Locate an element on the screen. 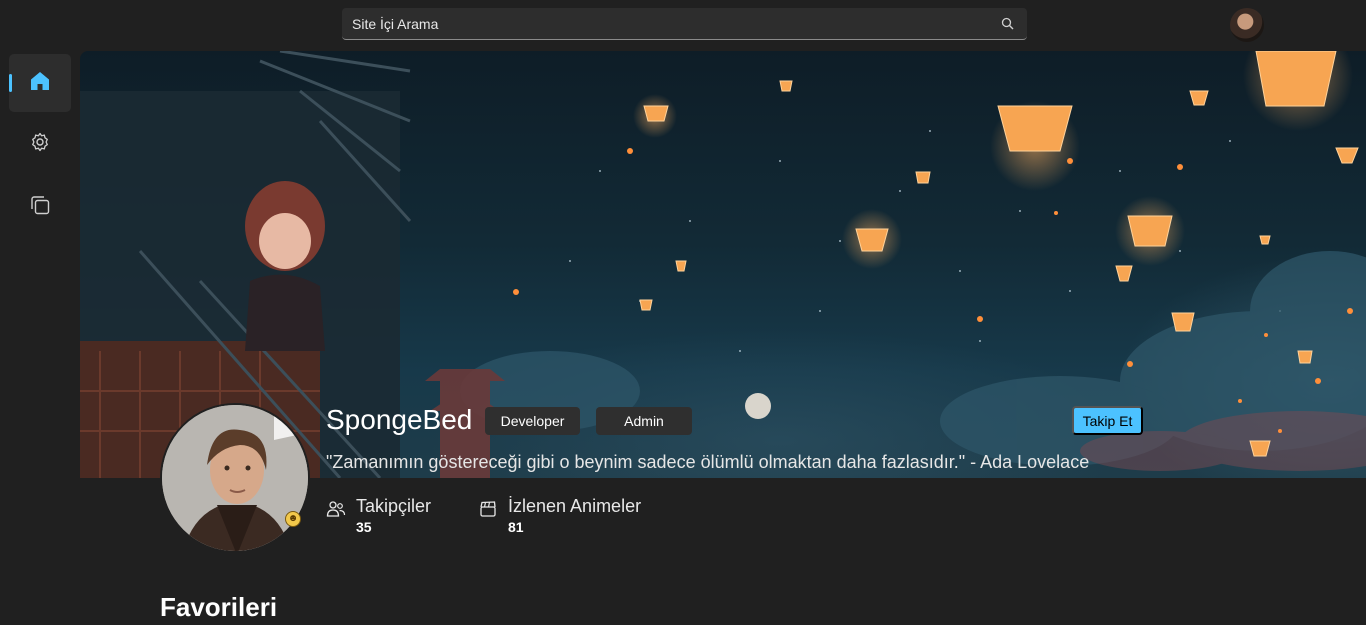  status-emoji-icon: ☻ is located at coordinates (293, 519).